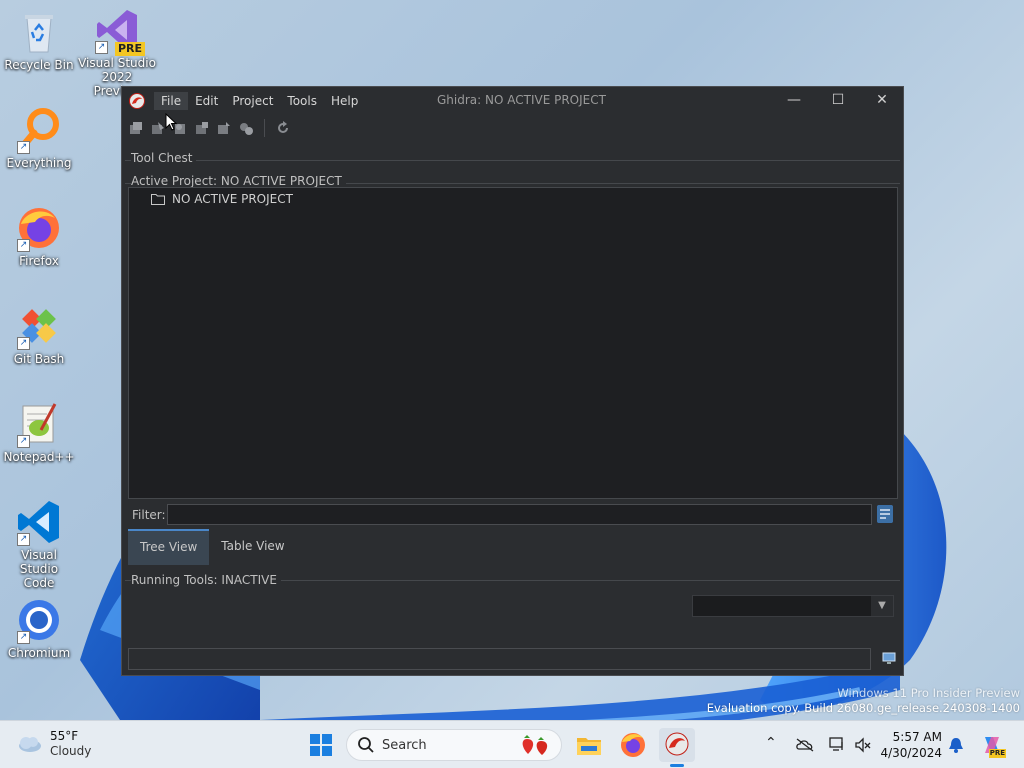  What do you see at coordinates (889, 658) in the screenshot?
I see `console-icon` at bounding box center [889, 658].